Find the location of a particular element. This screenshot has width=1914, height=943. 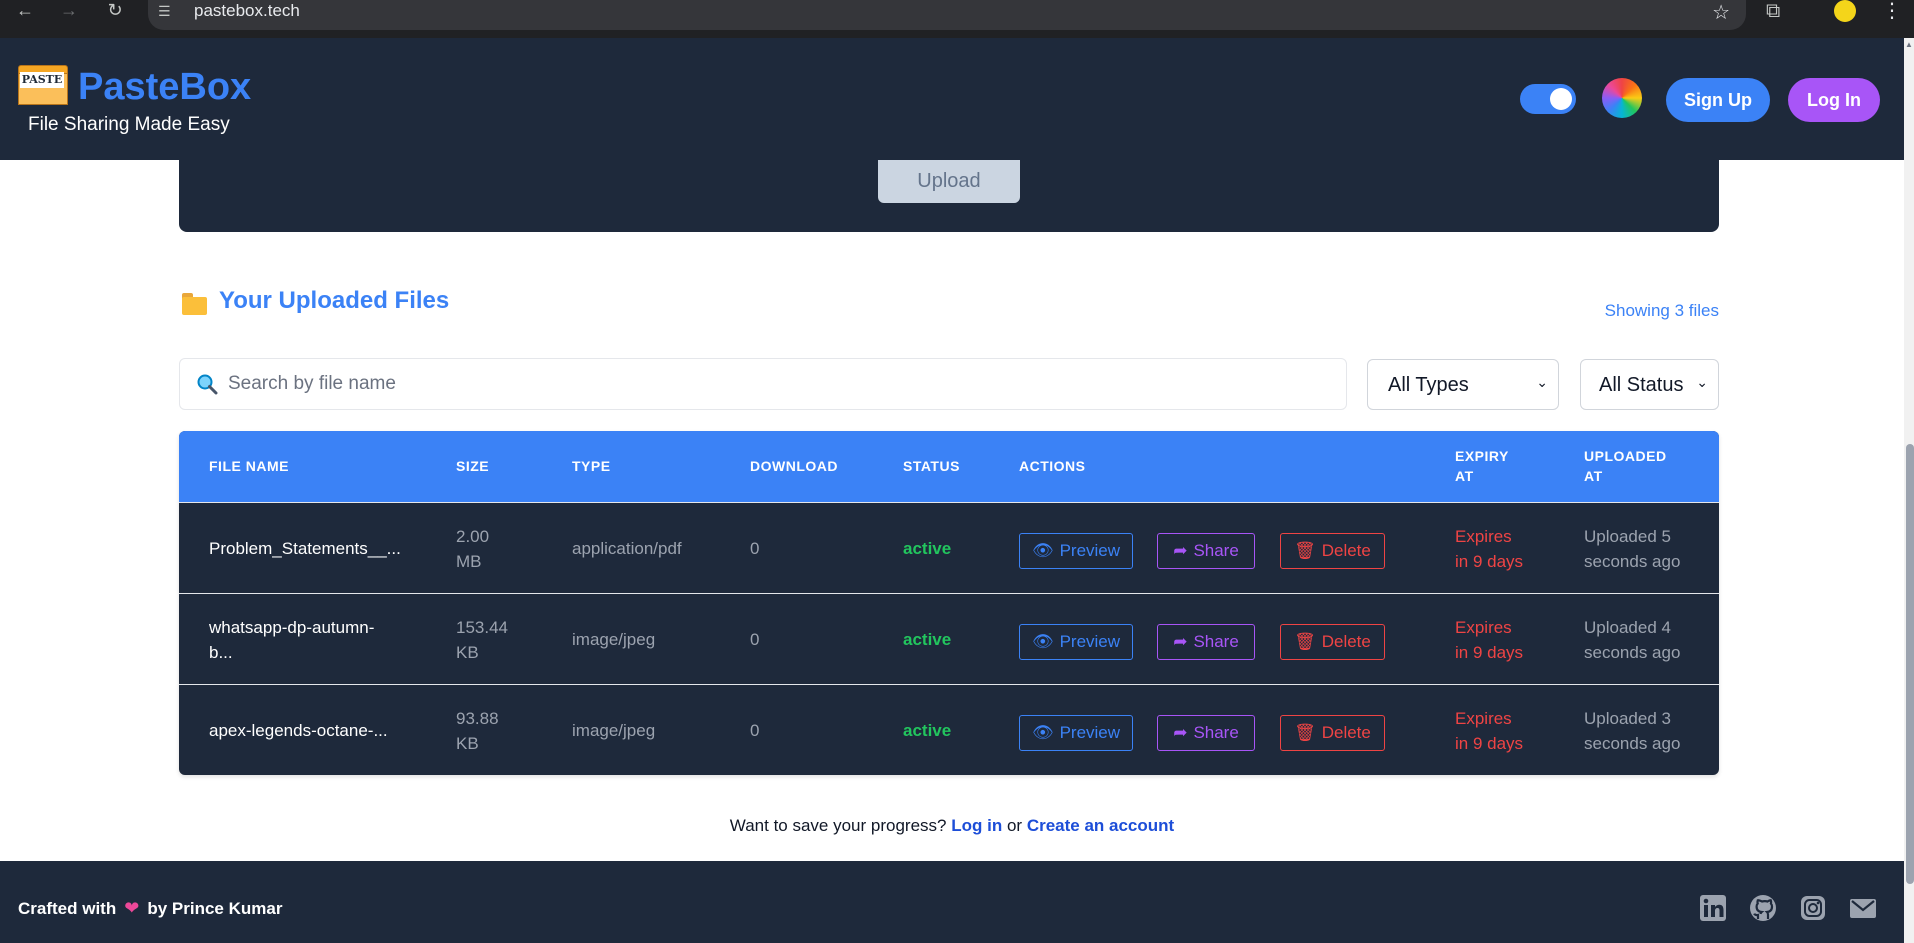

github-icon is located at coordinates (1763, 908).